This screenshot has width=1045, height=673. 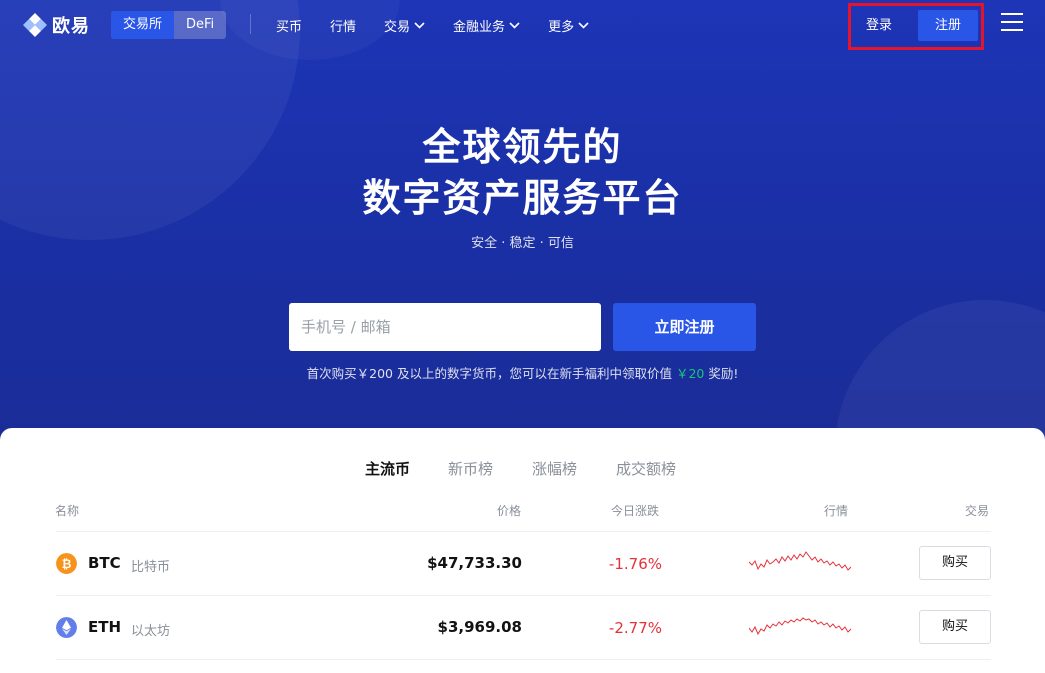 I want to click on tab-gainers: 涨幅榜, so click(x=554, y=468).